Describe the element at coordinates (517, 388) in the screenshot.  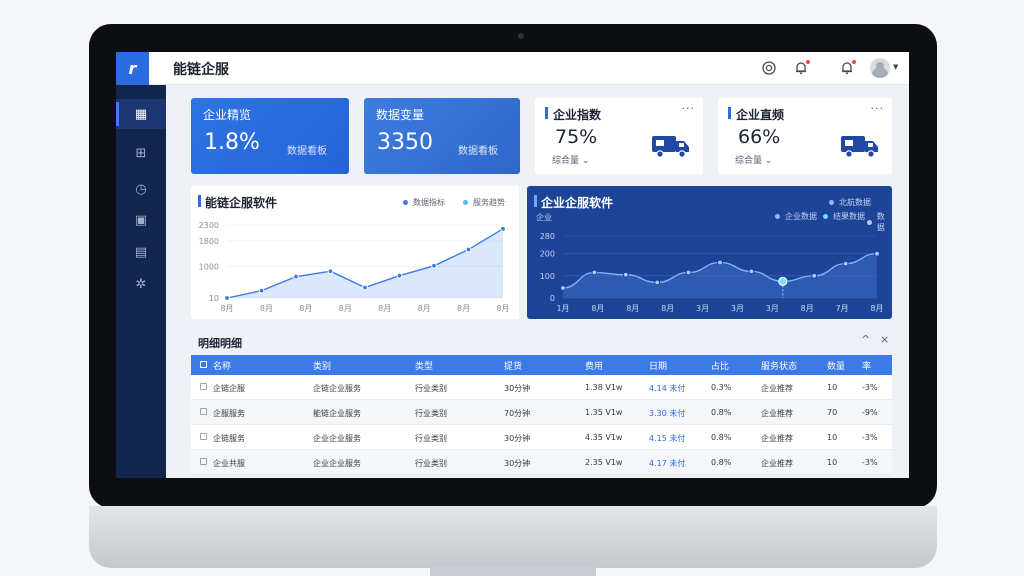
I see `table-cell: 30分钟` at that location.